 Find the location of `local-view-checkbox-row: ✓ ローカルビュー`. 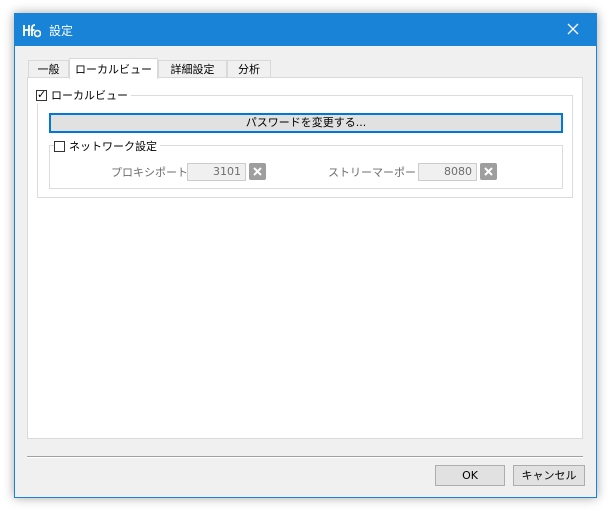

local-view-checkbox-row: ✓ ローカルビュー is located at coordinates (83, 95).